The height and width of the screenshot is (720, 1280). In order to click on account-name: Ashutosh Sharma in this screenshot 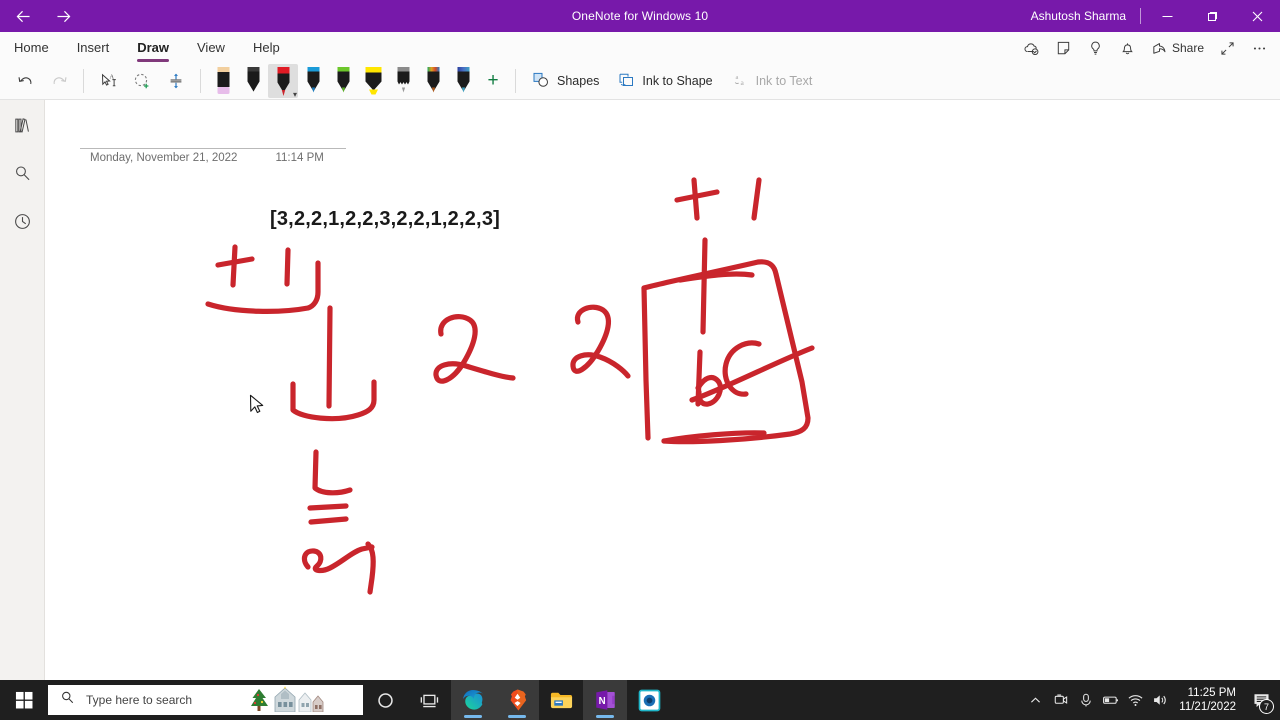, I will do `click(1085, 16)`.